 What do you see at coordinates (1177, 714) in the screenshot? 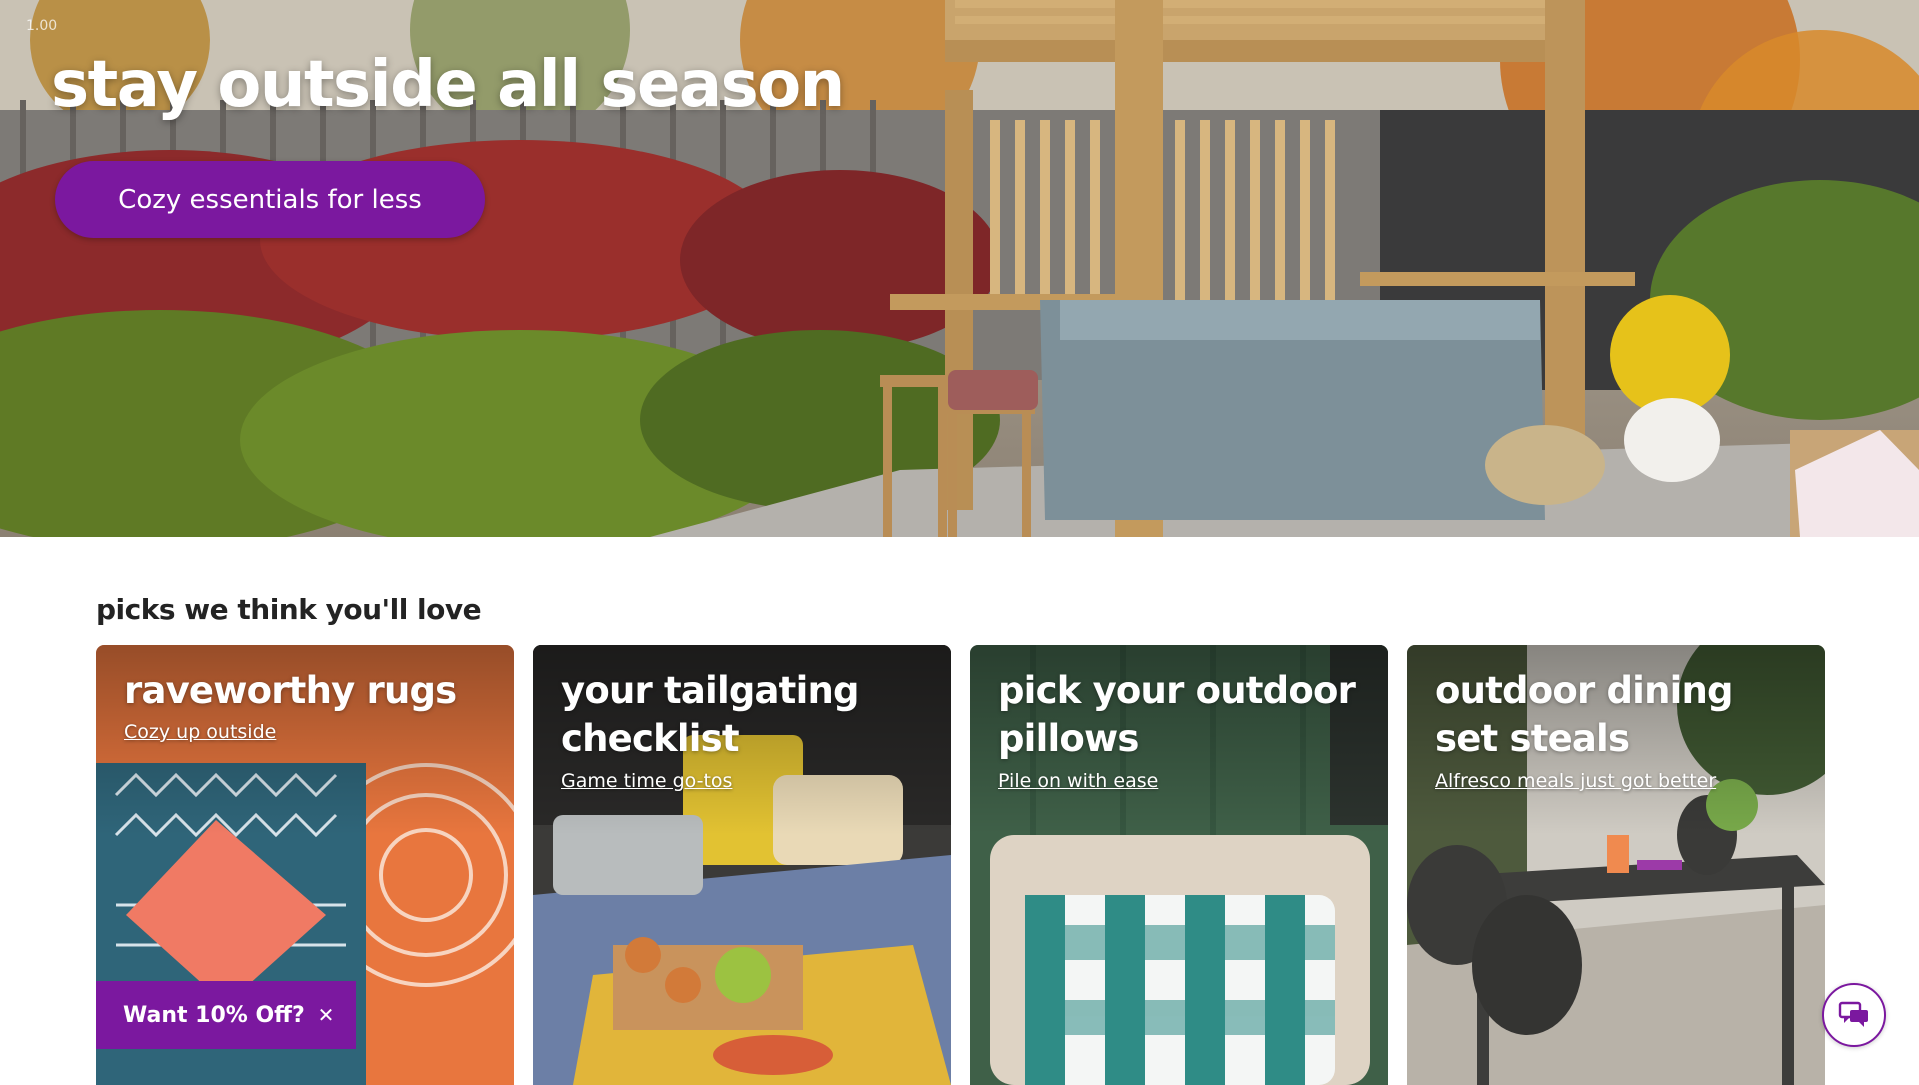
I see `card-title: pick your outdoor pillows` at bounding box center [1177, 714].